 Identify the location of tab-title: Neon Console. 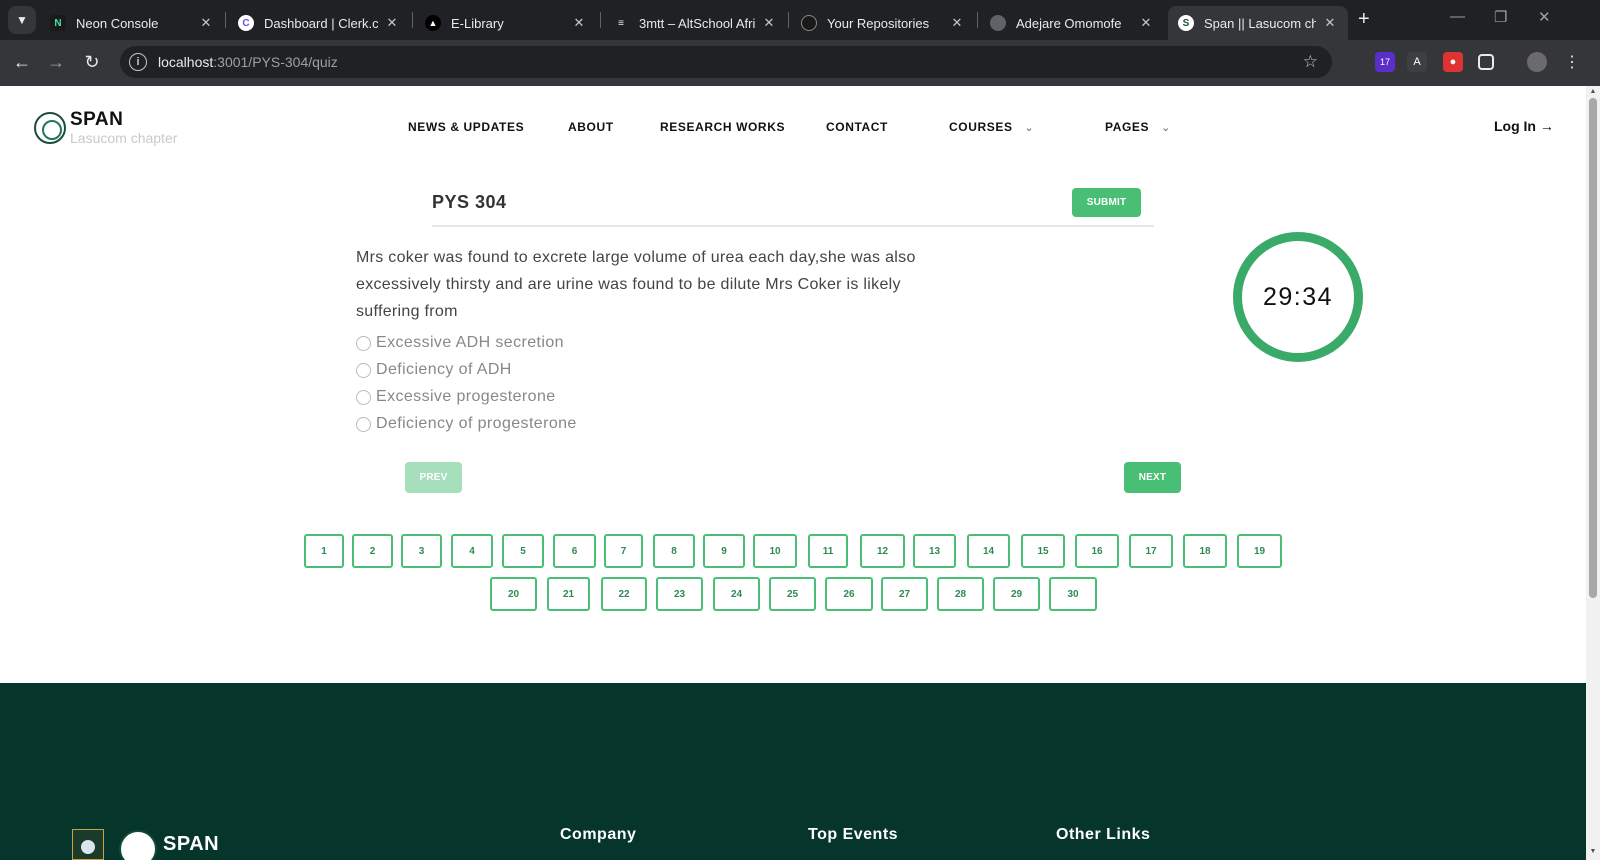
(117, 23).